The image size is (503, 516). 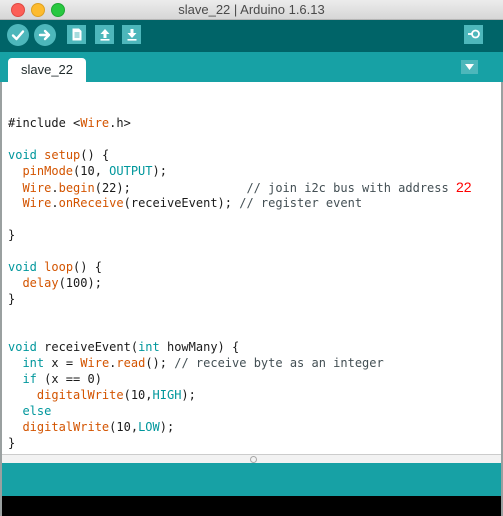 I want to click on code-token: // register event, so click(x=301, y=203).